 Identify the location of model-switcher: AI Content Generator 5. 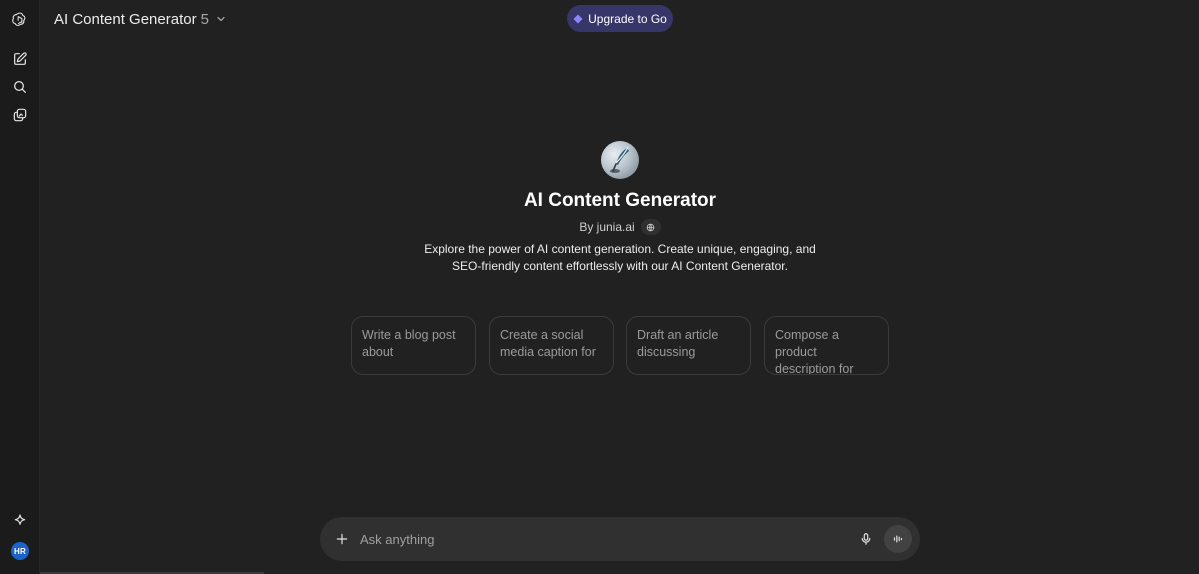
(140, 19).